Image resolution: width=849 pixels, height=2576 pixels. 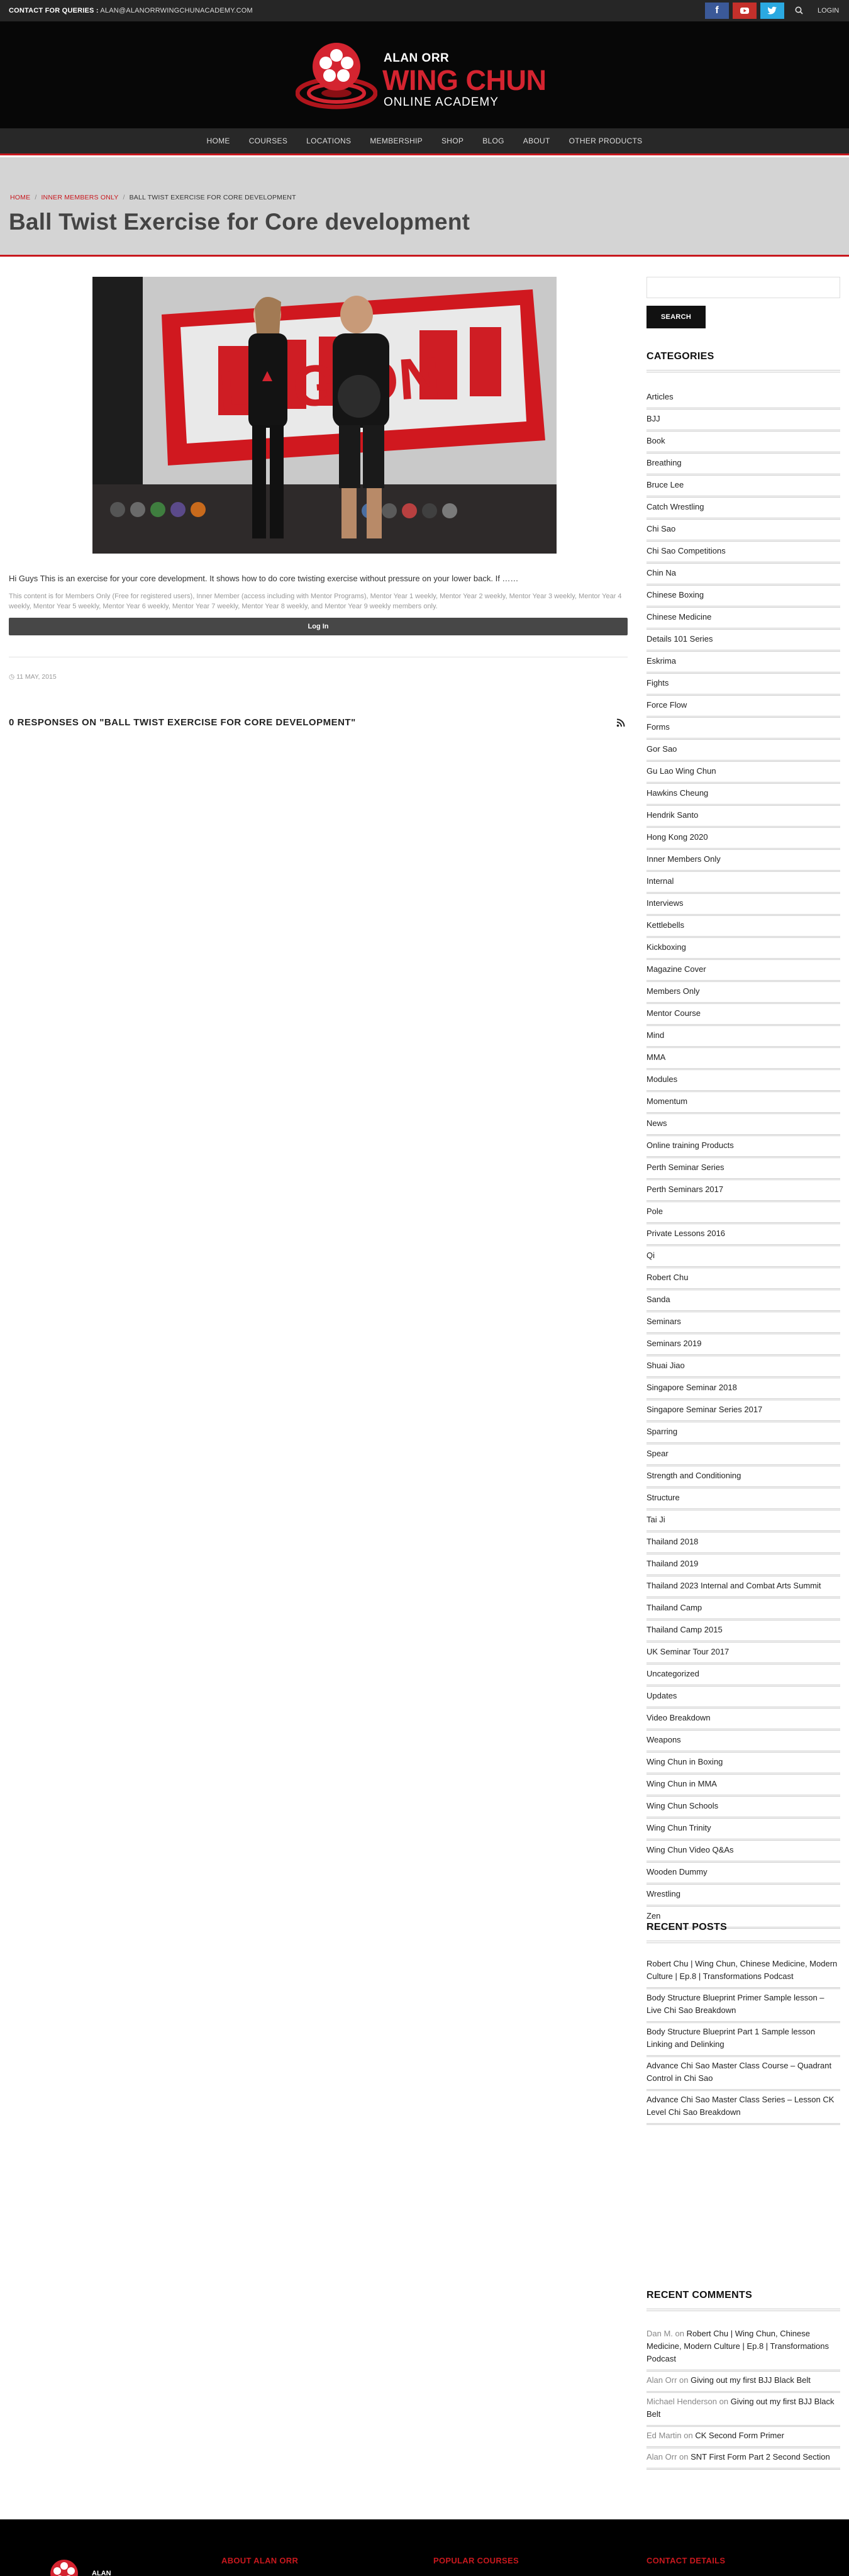 I want to click on category-item: Pole, so click(x=743, y=1213).